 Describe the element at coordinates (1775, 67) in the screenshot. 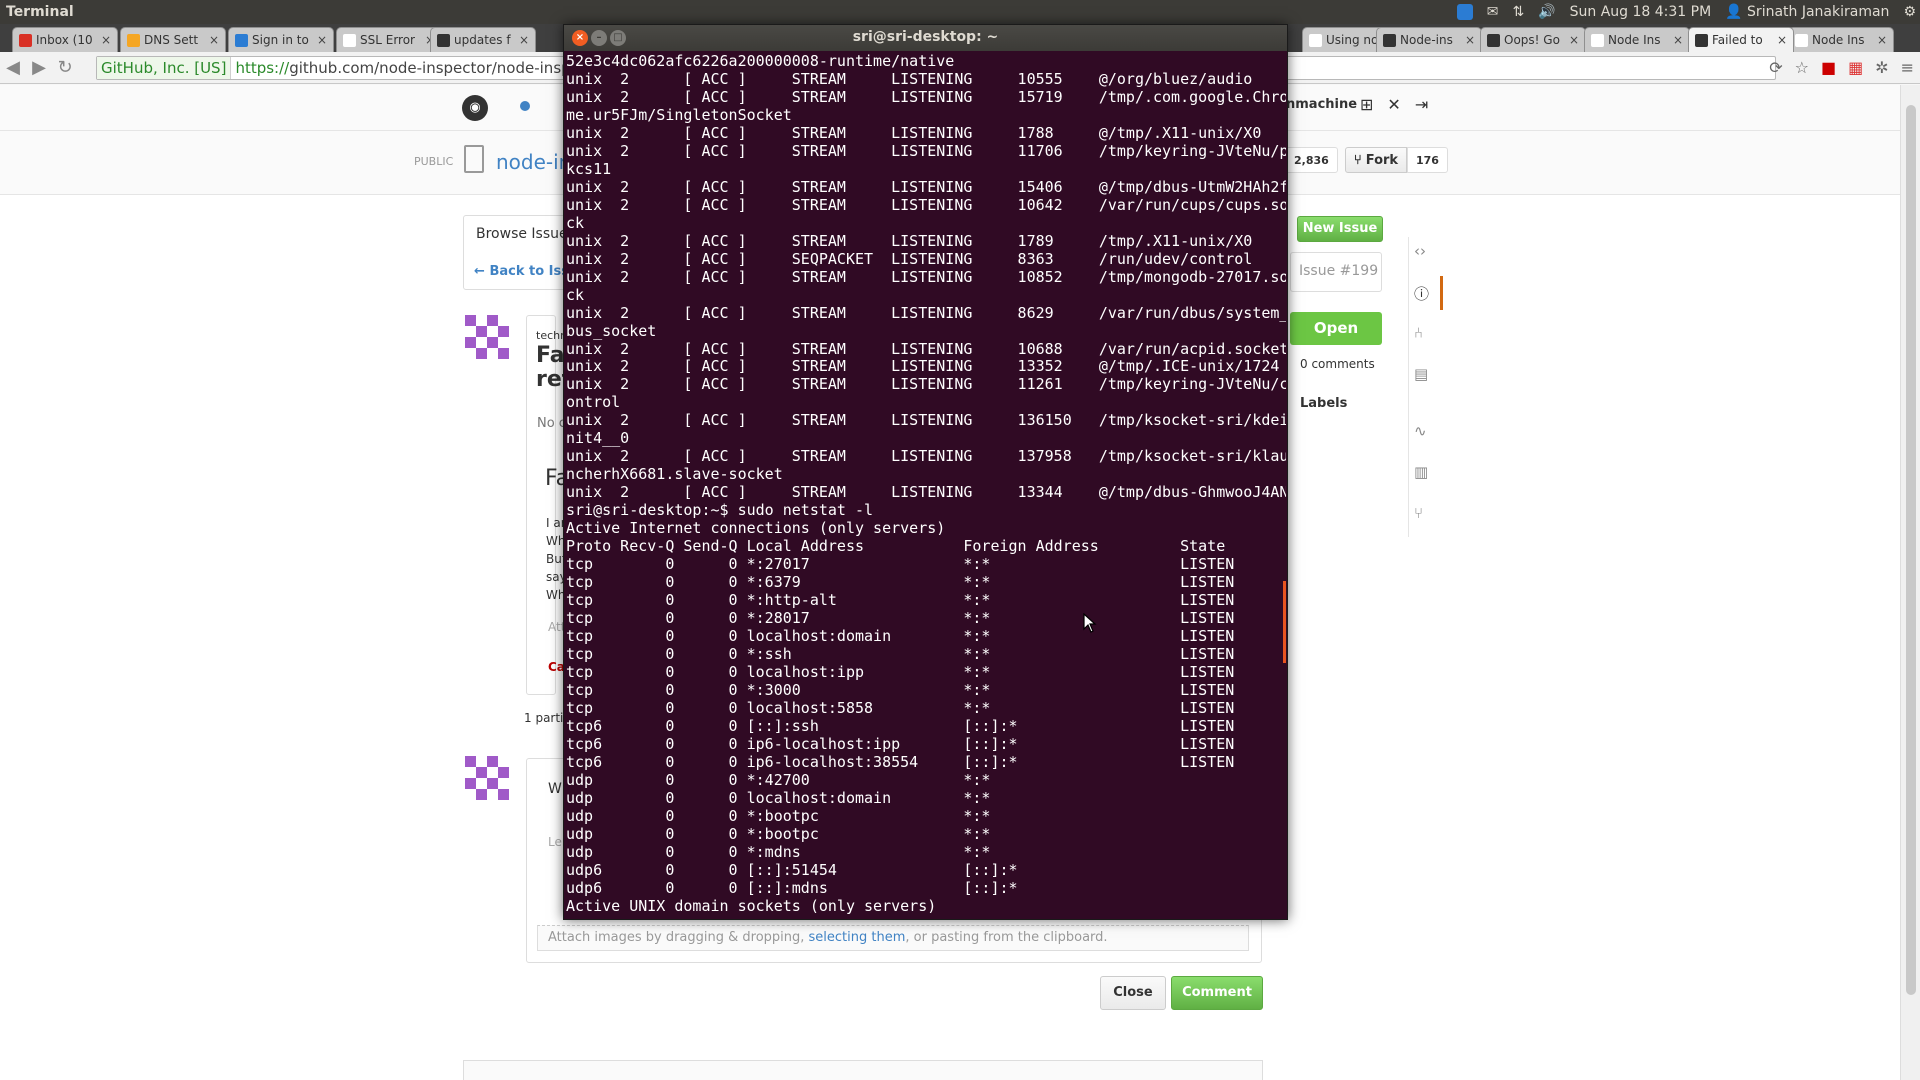

I see `refresh-extension-icon: ⟳` at that location.